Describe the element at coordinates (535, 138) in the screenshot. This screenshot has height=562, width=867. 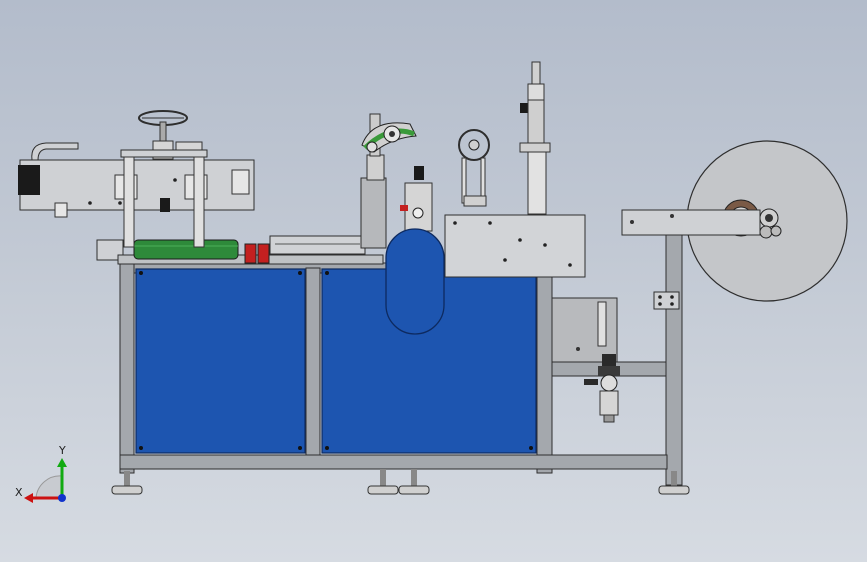
I see `sensor-mast` at that location.